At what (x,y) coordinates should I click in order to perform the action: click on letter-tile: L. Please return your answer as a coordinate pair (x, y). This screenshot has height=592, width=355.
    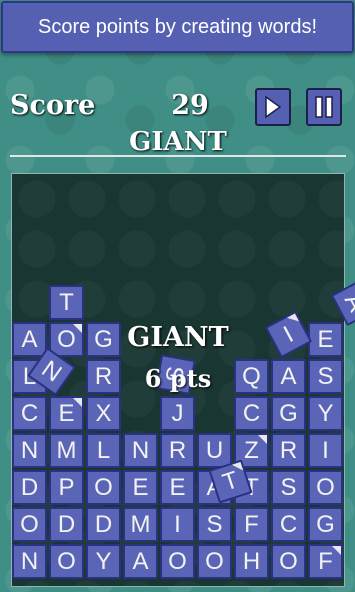
    Looking at the image, I should click on (103, 450).